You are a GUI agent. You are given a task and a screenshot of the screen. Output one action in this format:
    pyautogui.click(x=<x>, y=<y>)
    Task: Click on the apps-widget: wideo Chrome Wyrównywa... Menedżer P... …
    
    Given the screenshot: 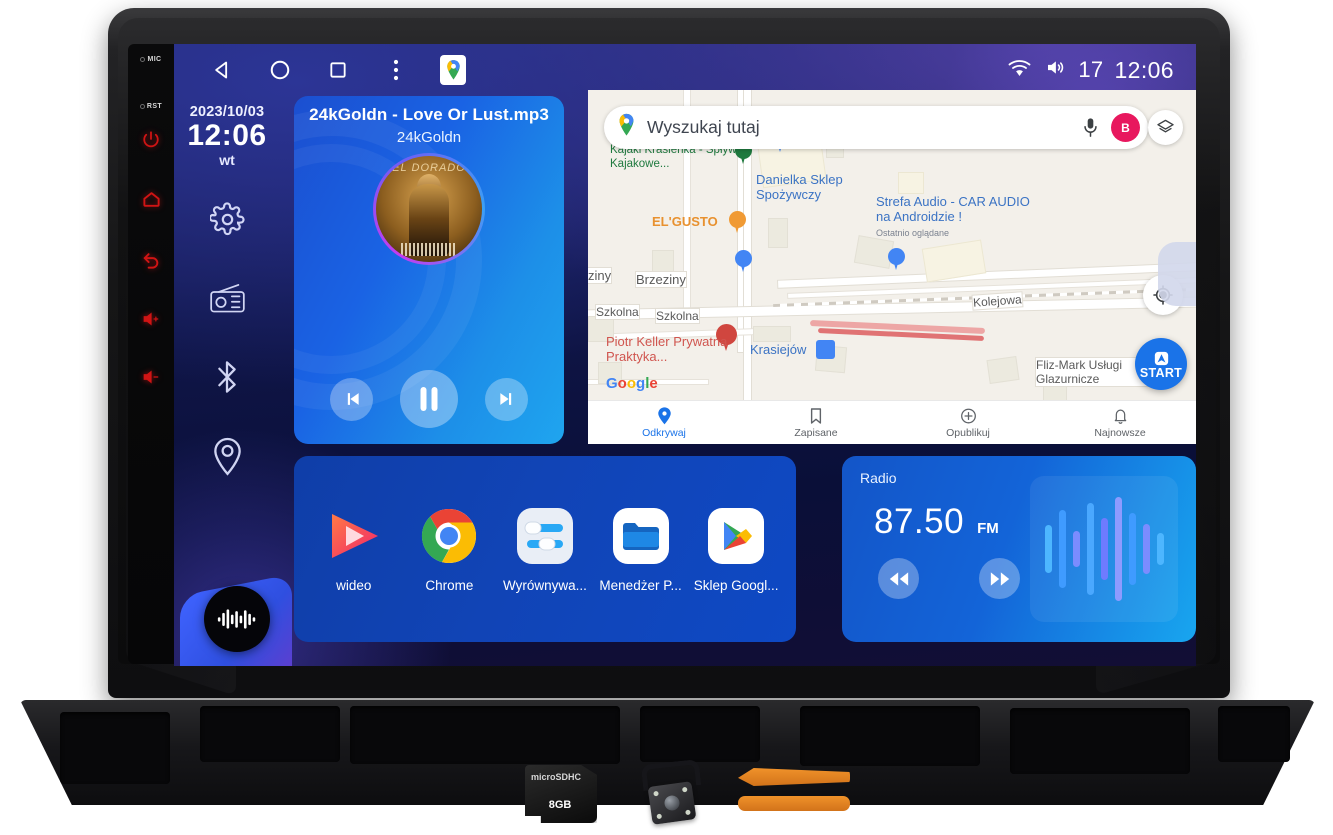 What is the action you would take?
    pyautogui.click(x=545, y=549)
    